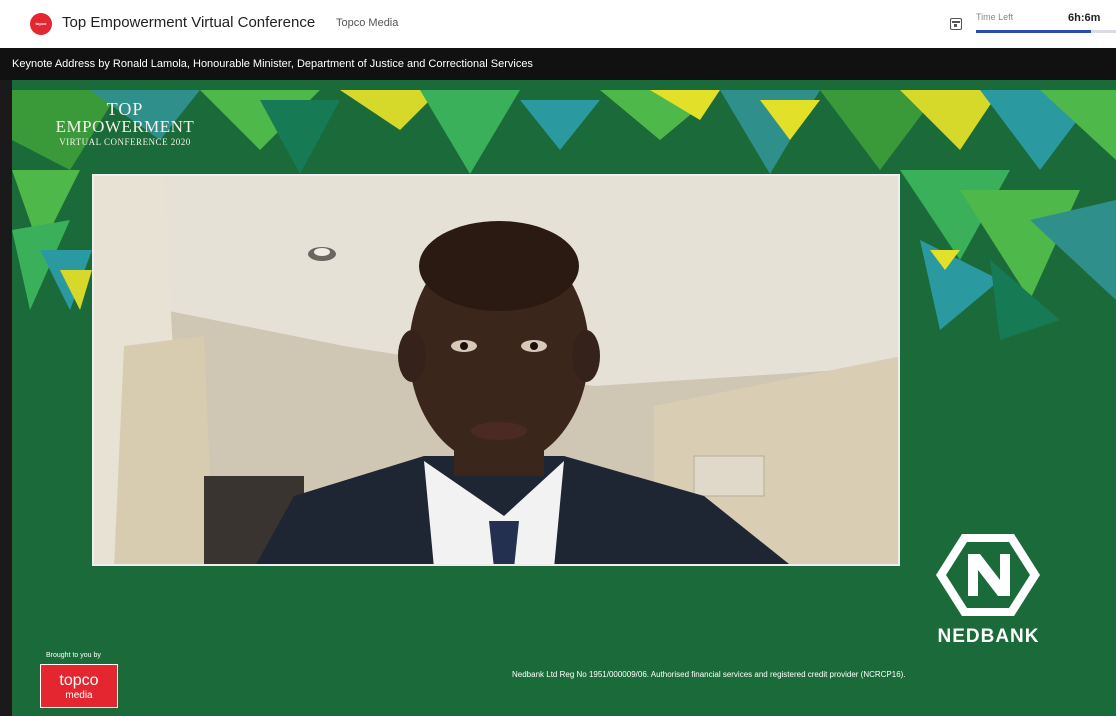  I want to click on nedbank-logo-icon, so click(988, 575).